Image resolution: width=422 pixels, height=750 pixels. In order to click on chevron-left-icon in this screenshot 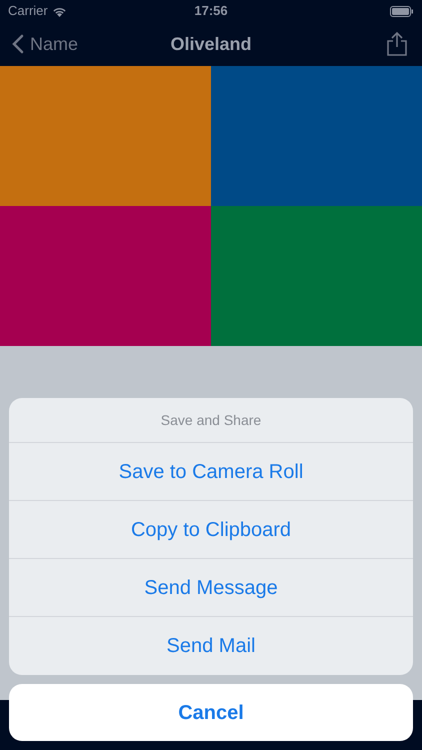, I will do `click(18, 44)`.